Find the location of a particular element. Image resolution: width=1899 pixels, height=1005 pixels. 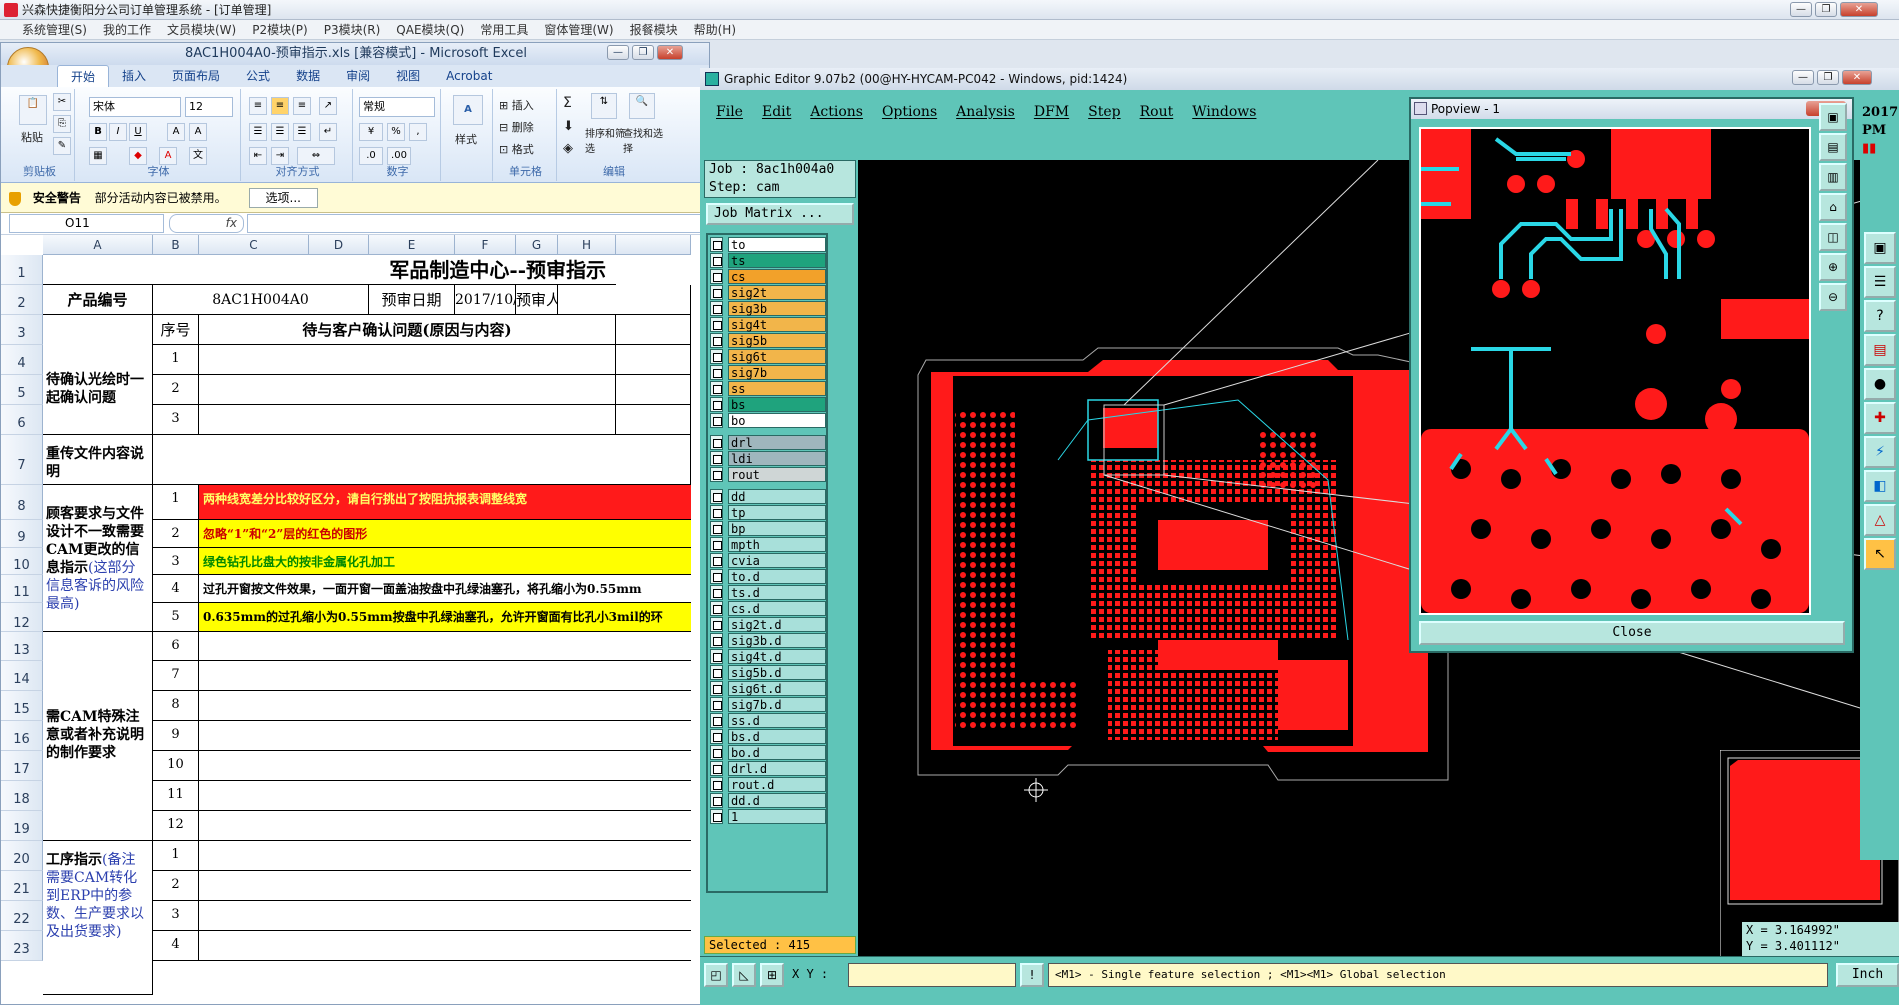

underline-icon: U is located at coordinates (138, 132).